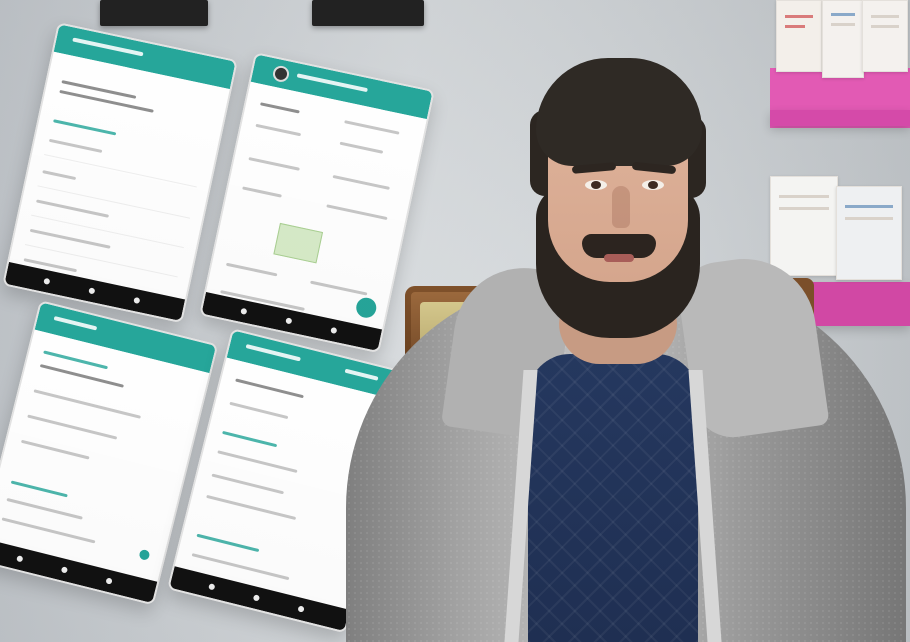  What do you see at coordinates (621, 207) in the screenshot?
I see `nose` at bounding box center [621, 207].